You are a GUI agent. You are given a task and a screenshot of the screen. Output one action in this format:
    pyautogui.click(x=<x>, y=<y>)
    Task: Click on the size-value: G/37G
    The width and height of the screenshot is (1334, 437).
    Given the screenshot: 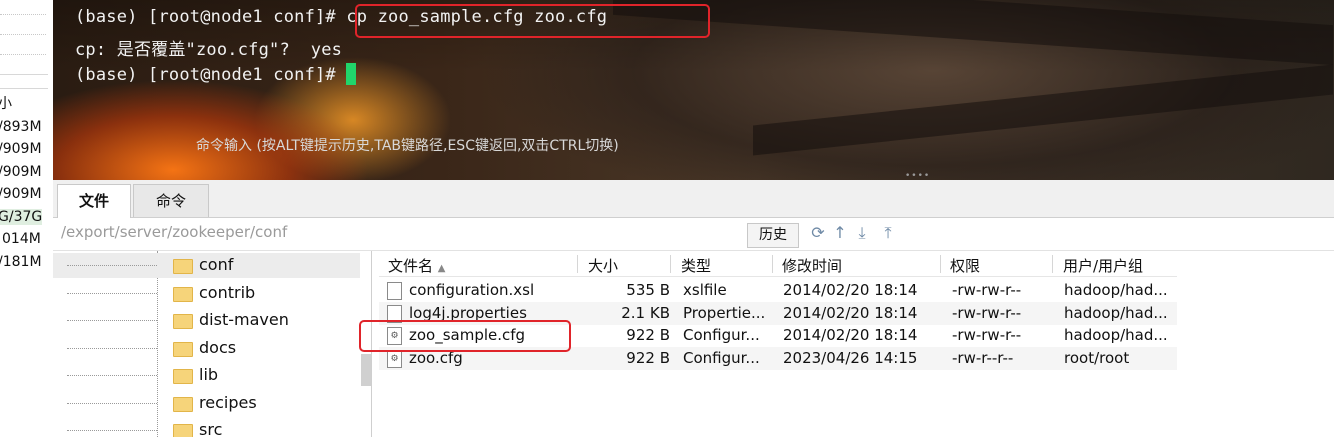 What is the action you would take?
    pyautogui.click(x=21, y=217)
    